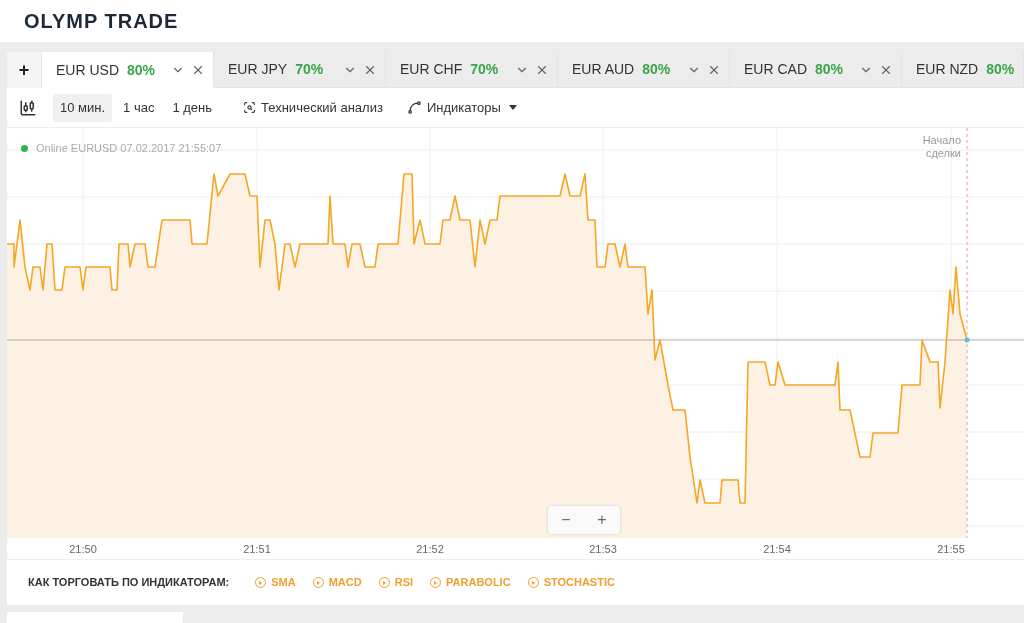  Describe the element at coordinates (258, 69) in the screenshot. I see `pair-name: EUR JPY` at that location.